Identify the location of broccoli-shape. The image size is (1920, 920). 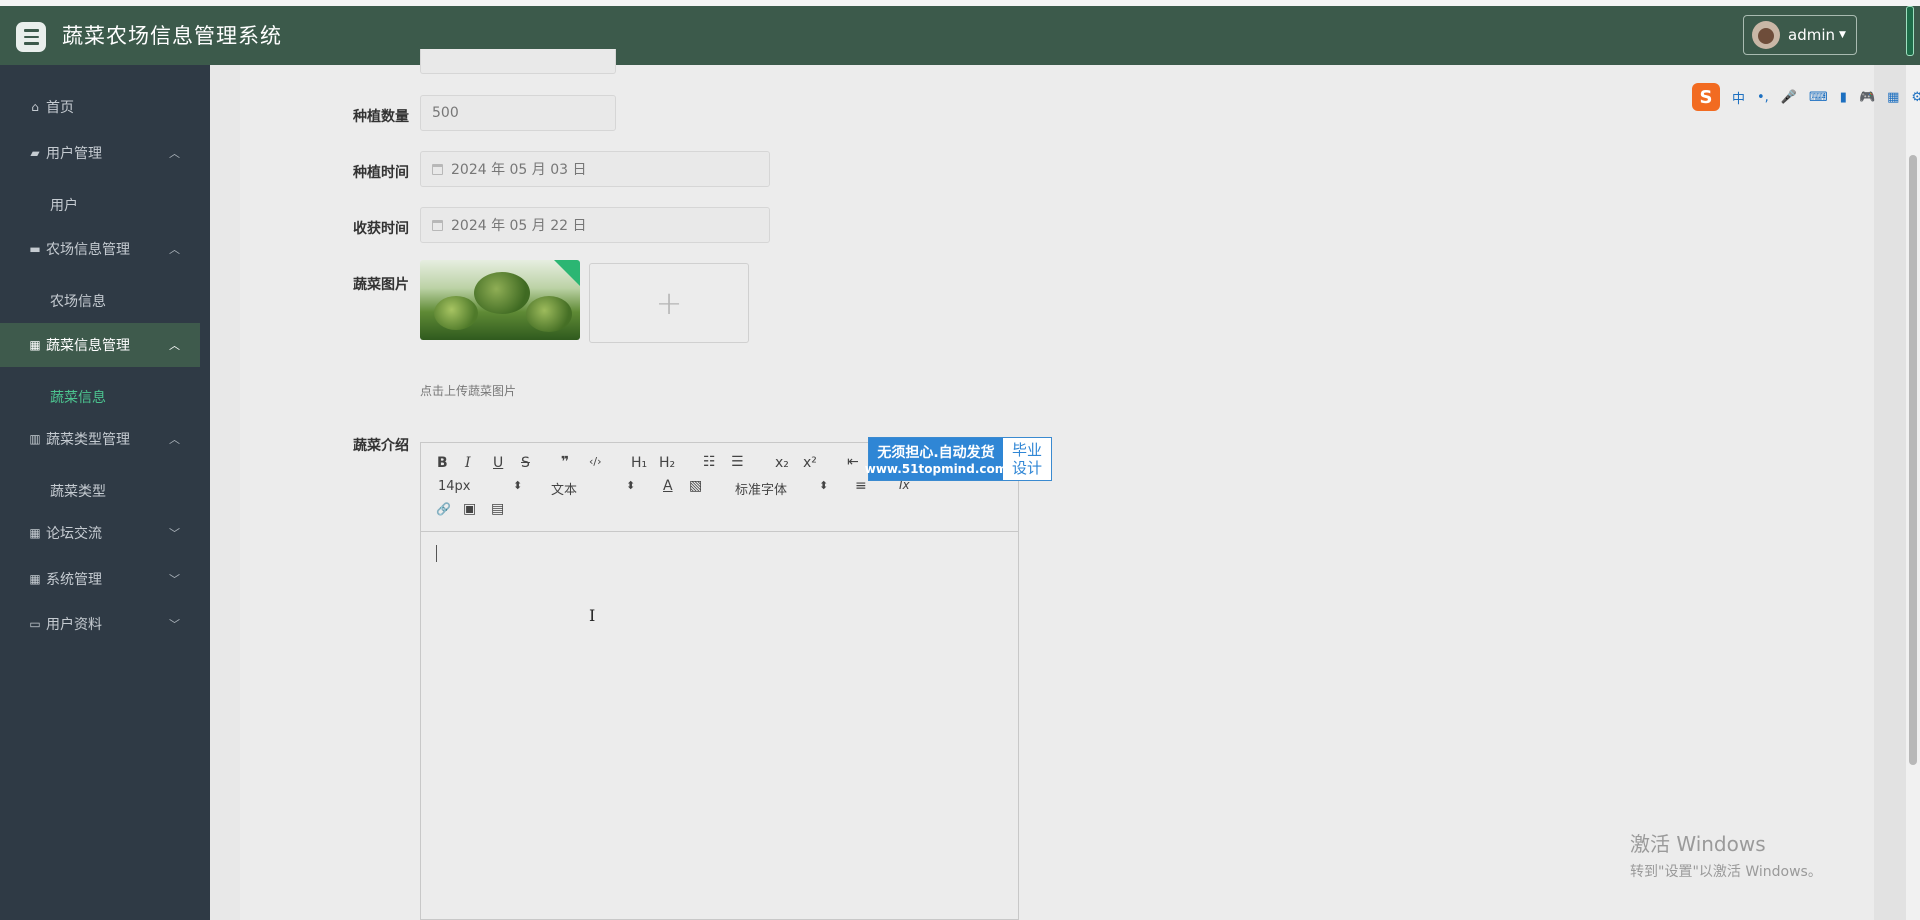
(456, 313).